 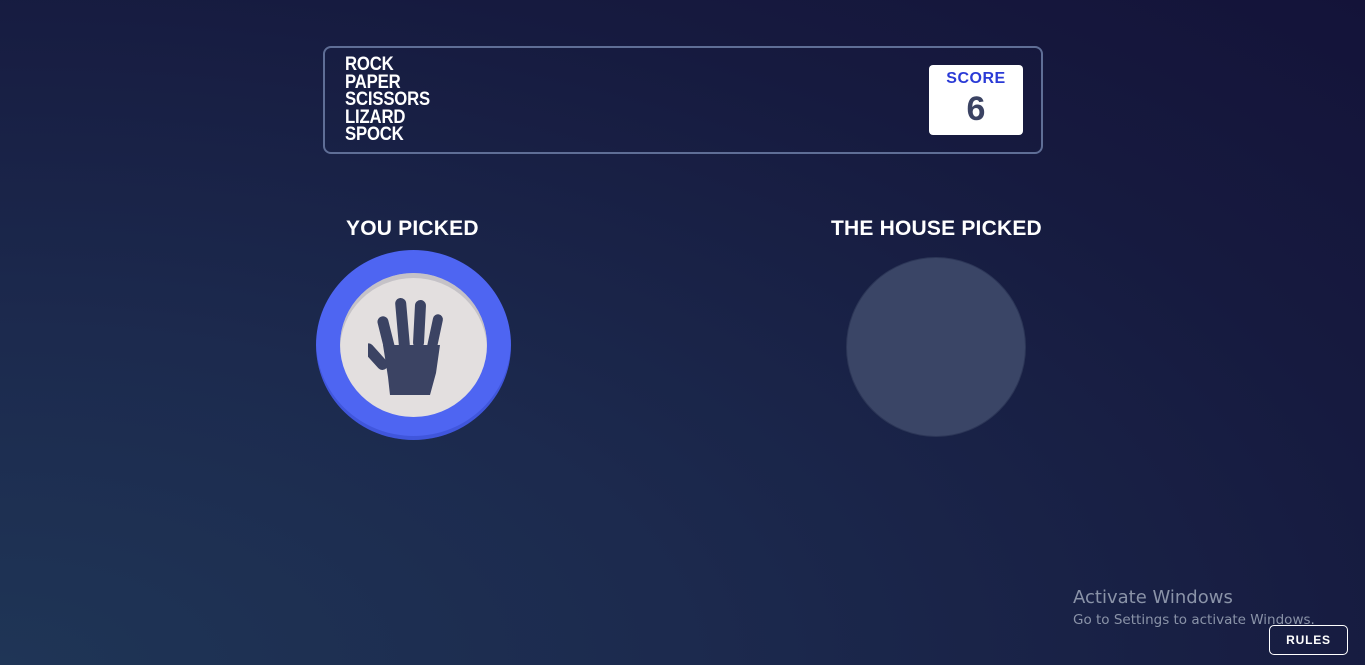 I want to click on title-line-scissors: SCISSORS, so click(x=388, y=99).